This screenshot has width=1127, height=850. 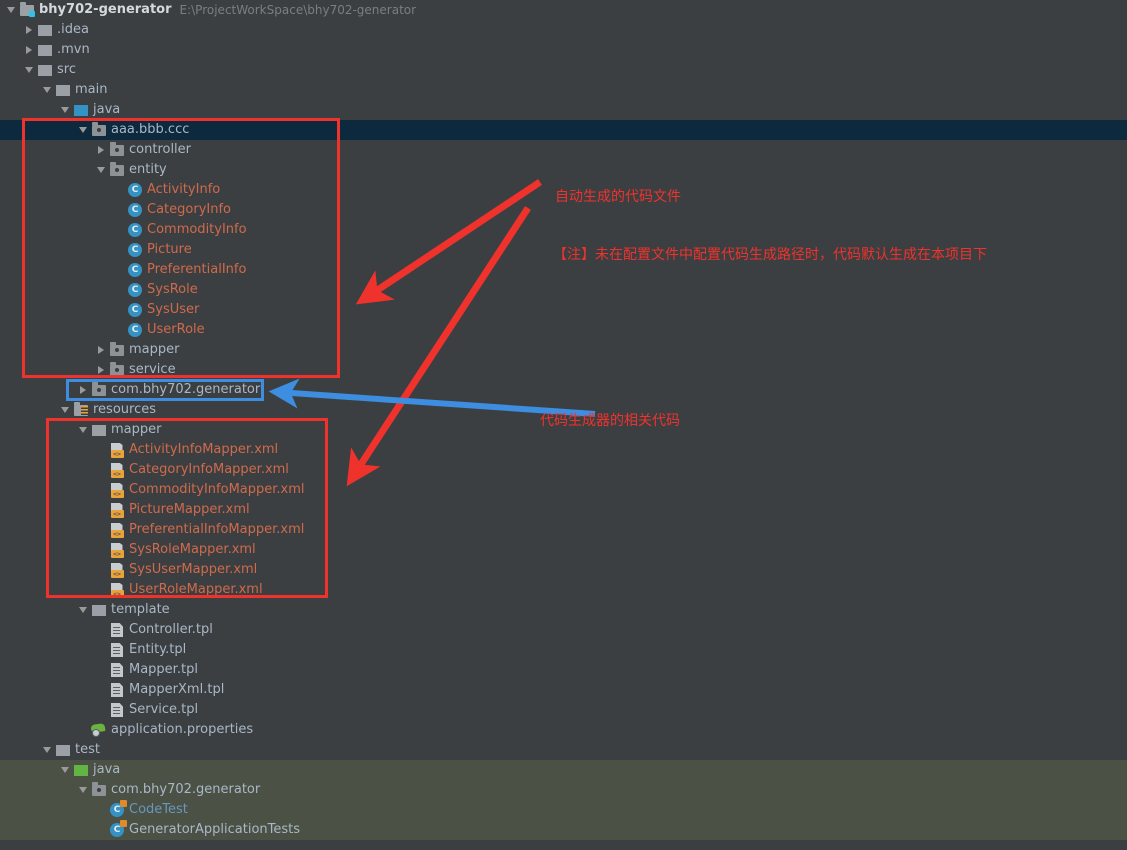 I want to click on tree-row: C SysUser, so click(x=563, y=310).